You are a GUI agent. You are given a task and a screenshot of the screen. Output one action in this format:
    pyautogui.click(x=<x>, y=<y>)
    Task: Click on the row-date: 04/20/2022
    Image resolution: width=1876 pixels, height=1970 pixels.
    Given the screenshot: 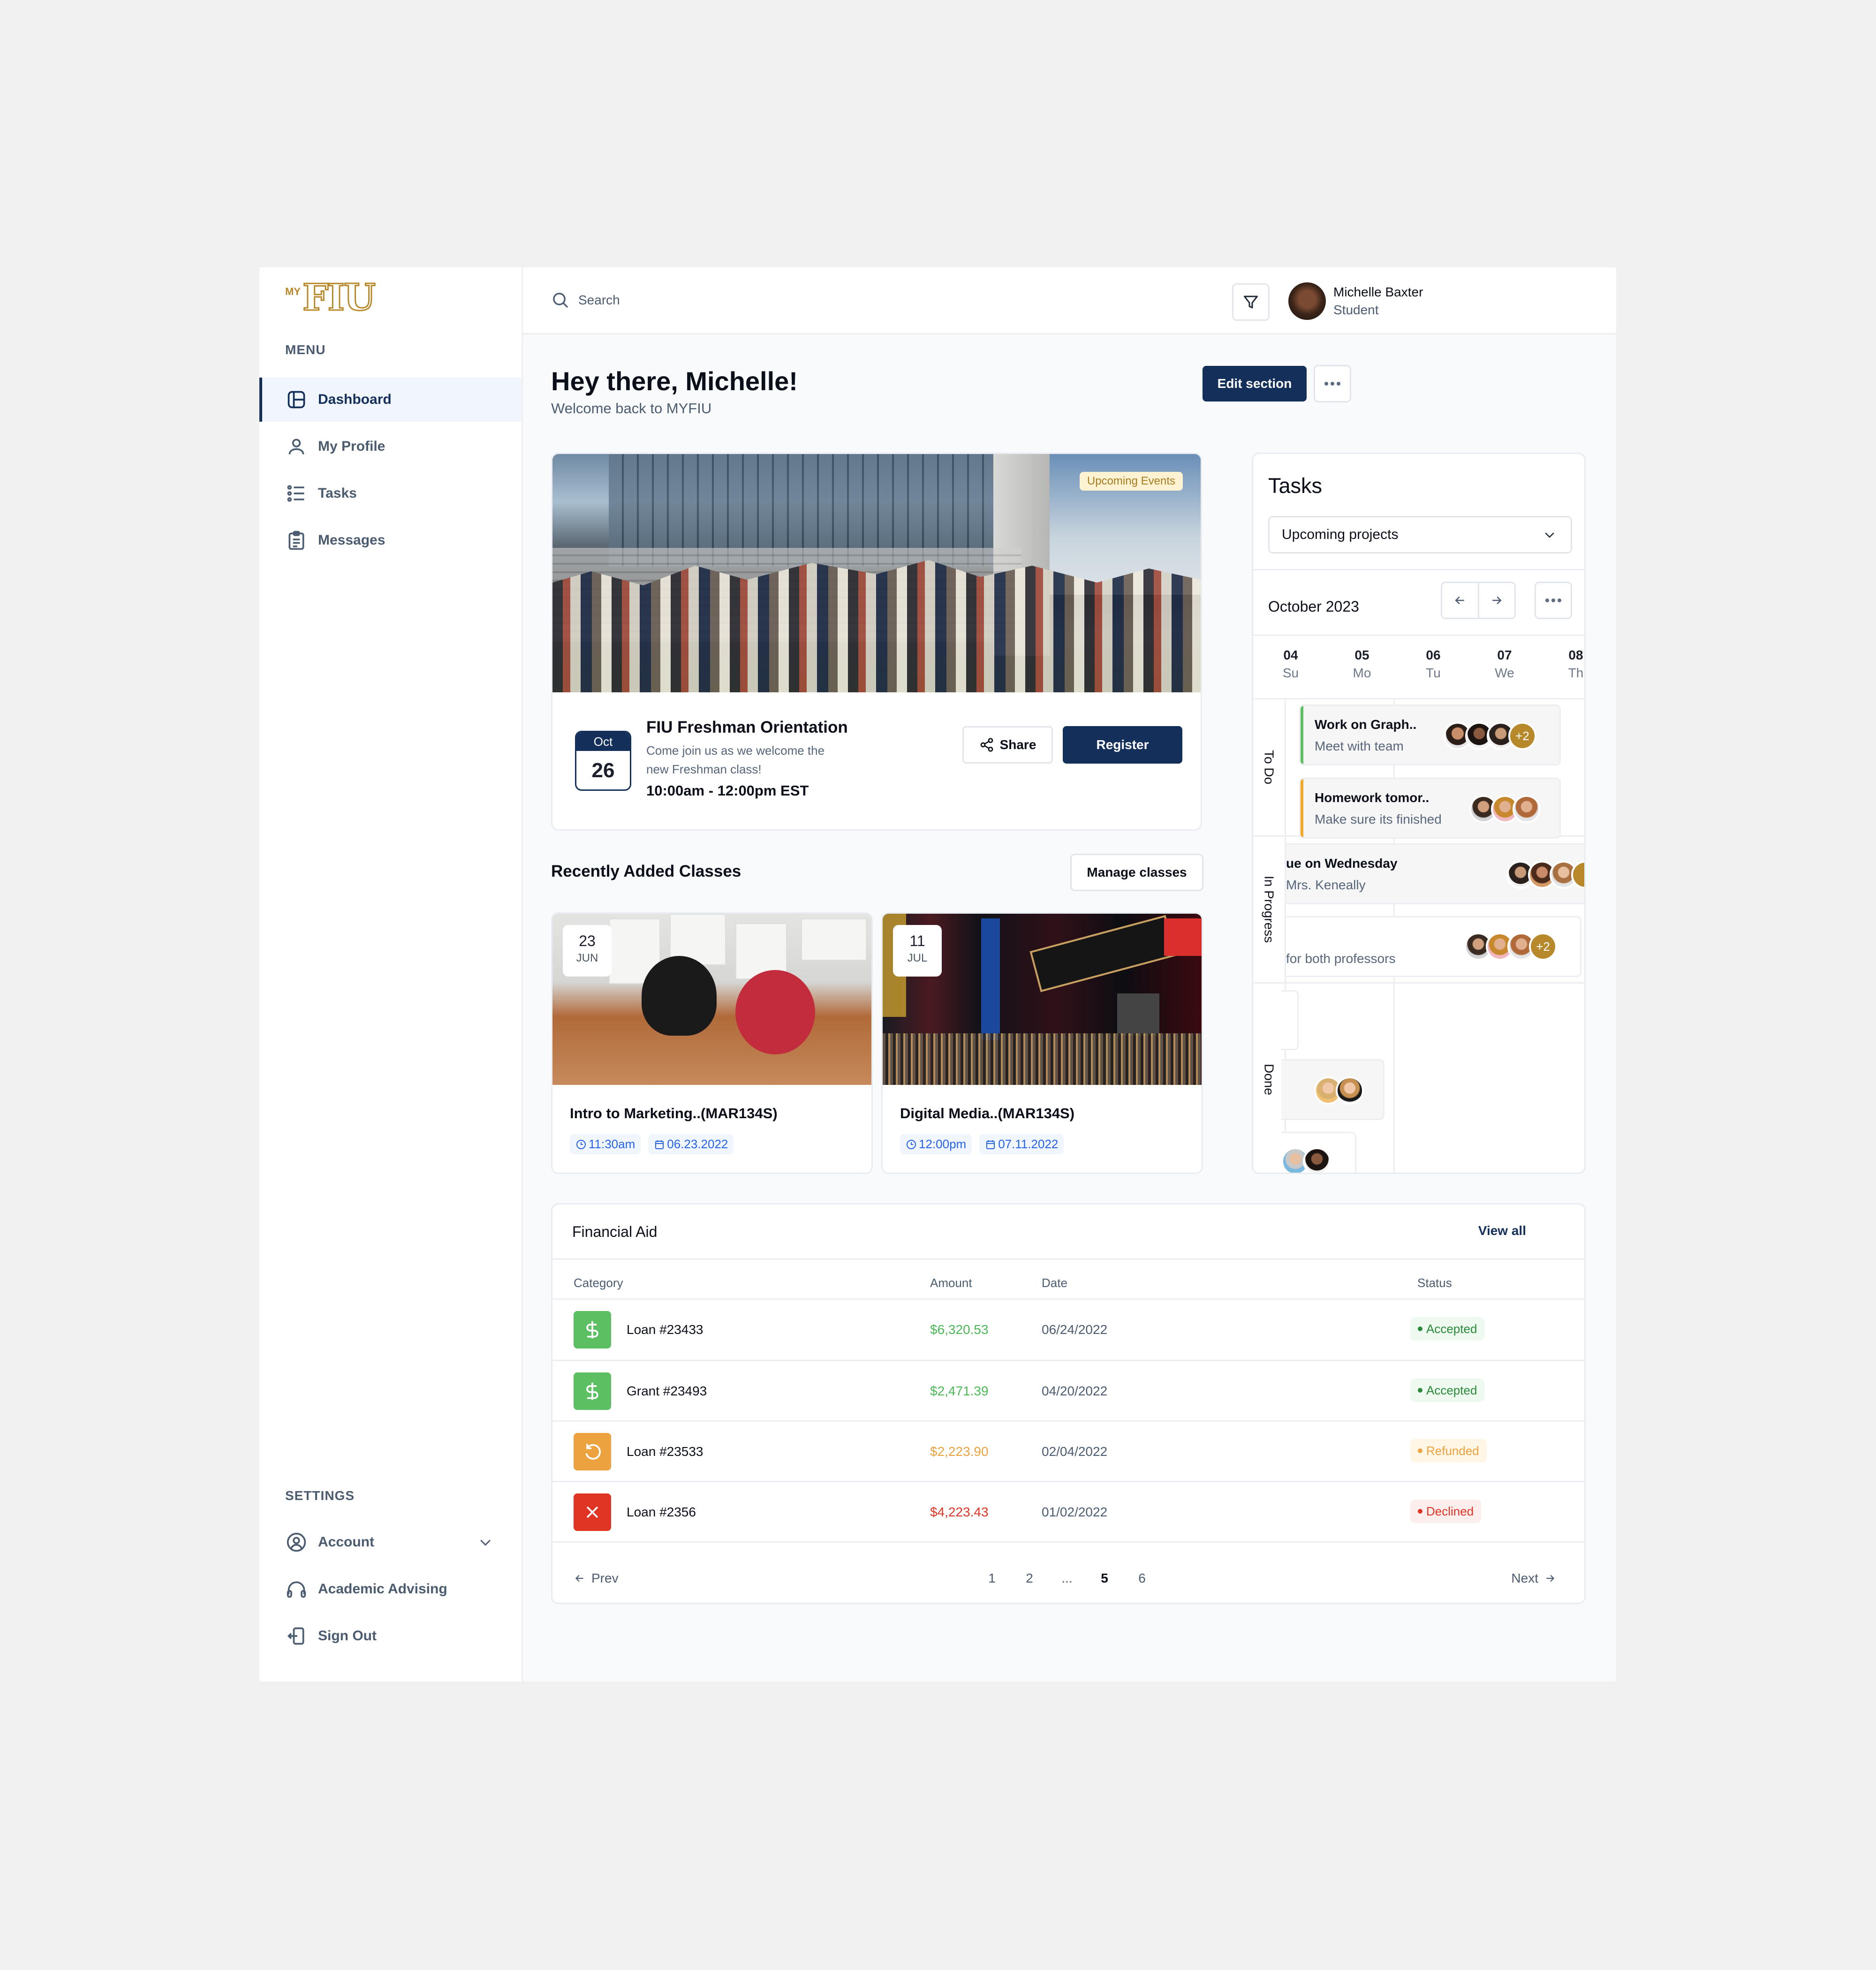 What is the action you would take?
    pyautogui.click(x=1075, y=1391)
    